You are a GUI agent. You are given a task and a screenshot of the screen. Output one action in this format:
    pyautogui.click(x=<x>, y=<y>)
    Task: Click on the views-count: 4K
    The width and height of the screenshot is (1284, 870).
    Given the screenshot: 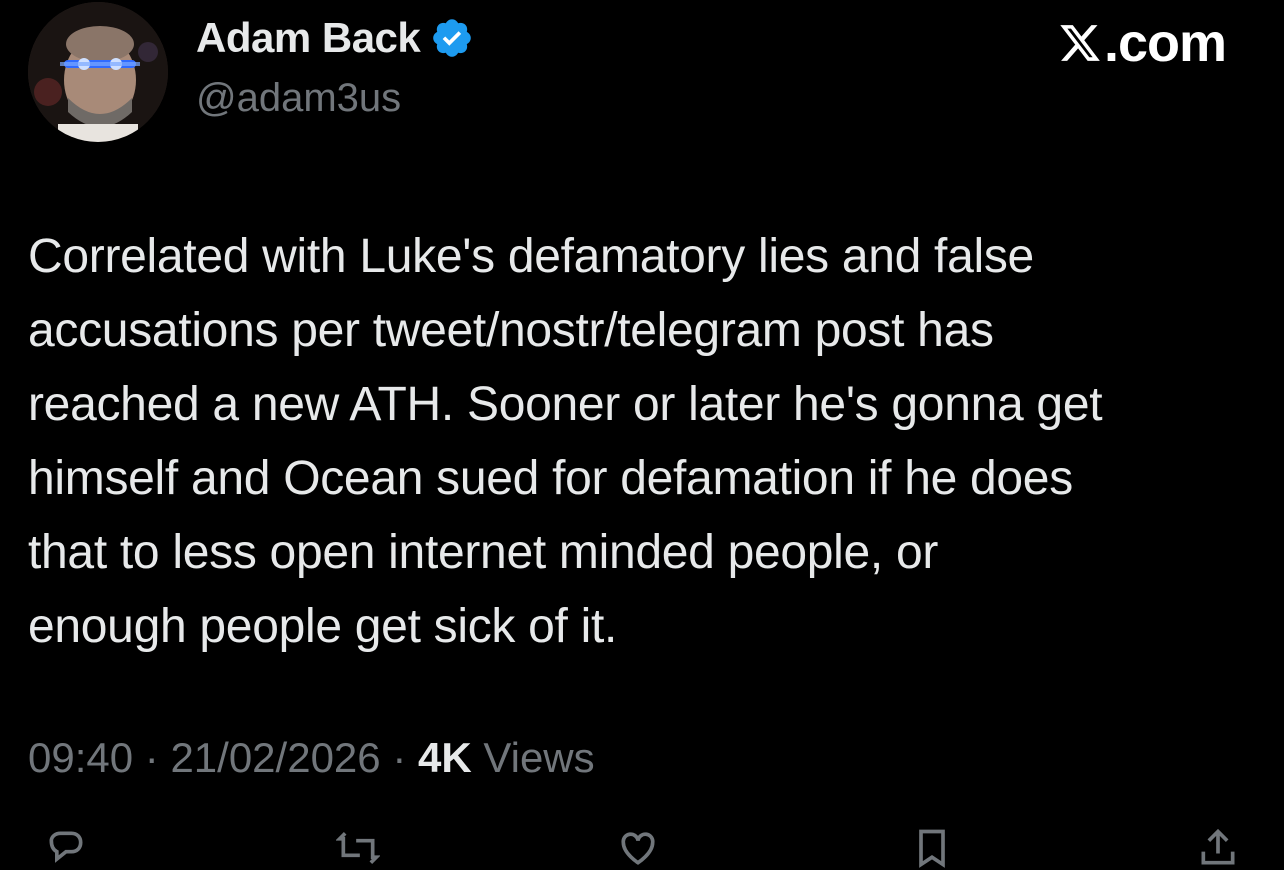 What is the action you would take?
    pyautogui.click(x=445, y=758)
    